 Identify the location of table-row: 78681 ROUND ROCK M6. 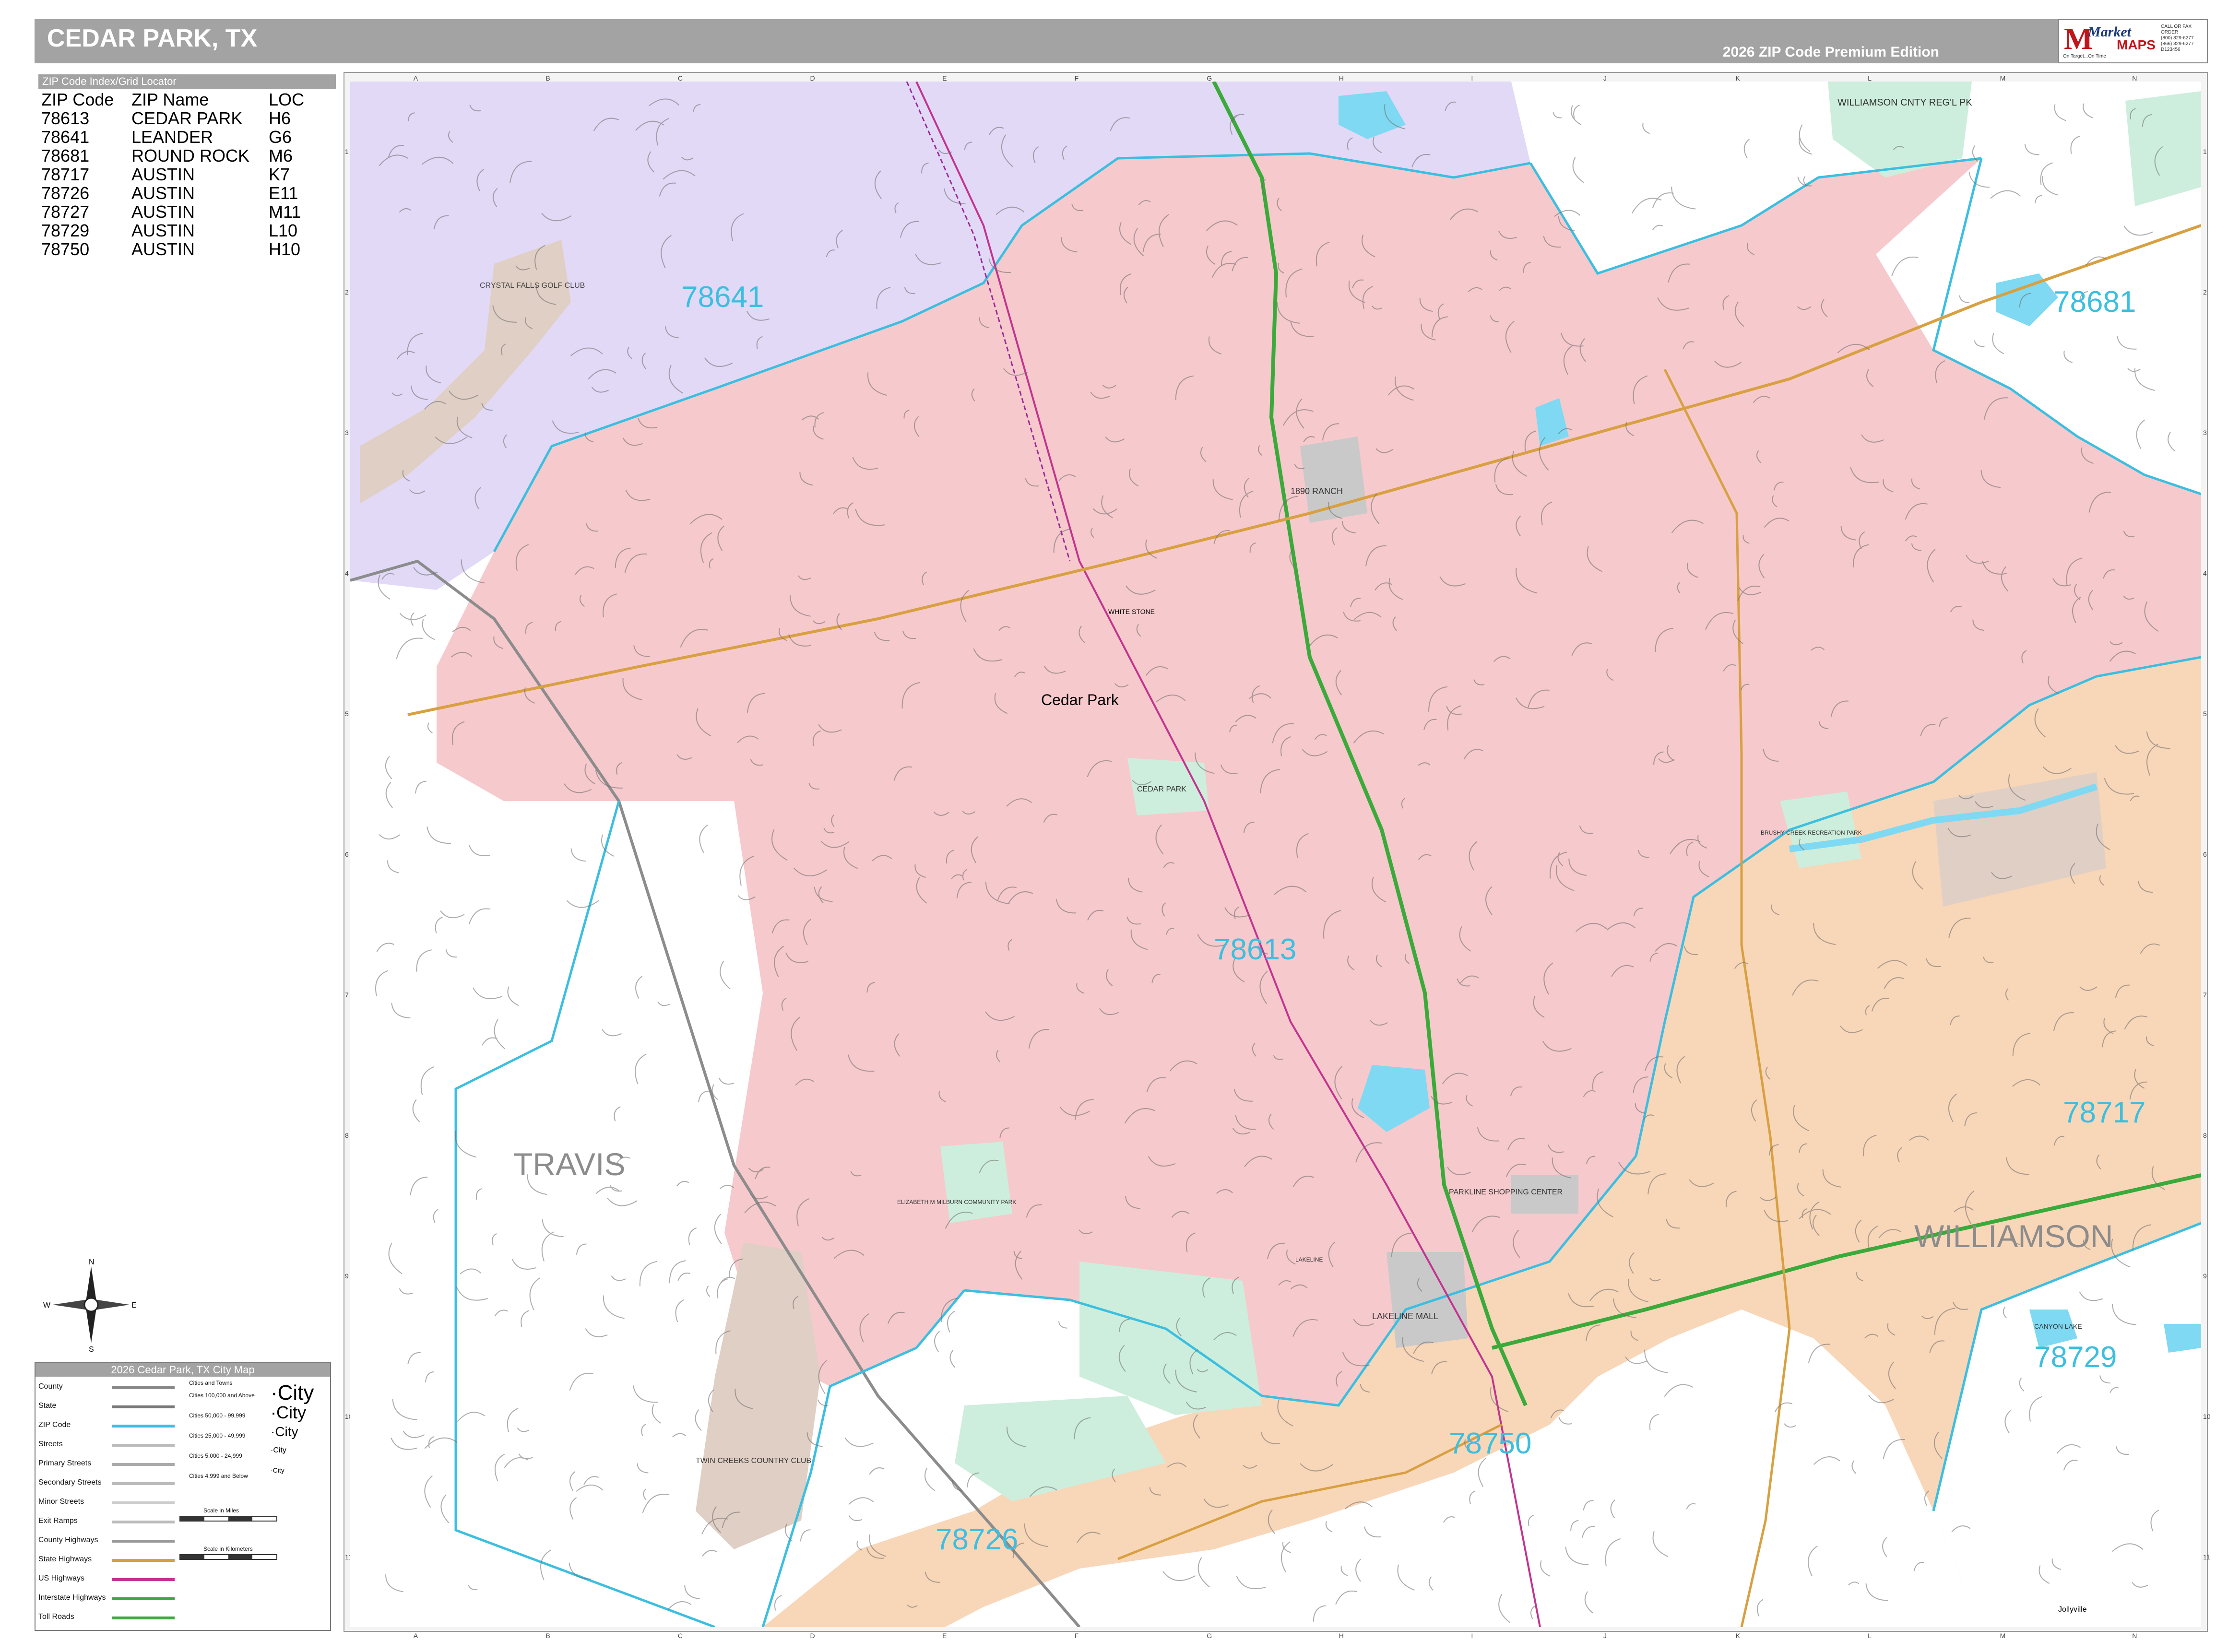
(177, 156).